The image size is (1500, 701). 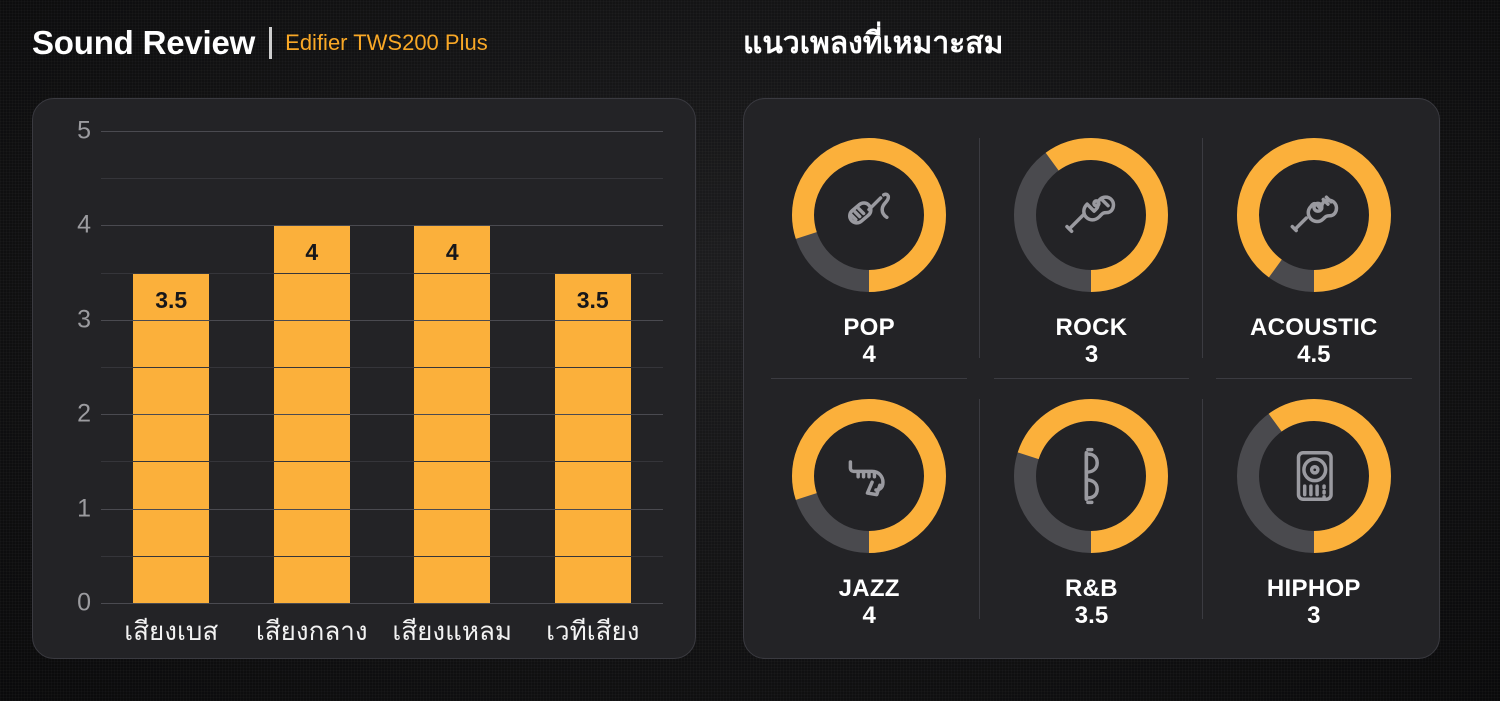 I want to click on genre-score: 3.5, so click(x=1091, y=616).